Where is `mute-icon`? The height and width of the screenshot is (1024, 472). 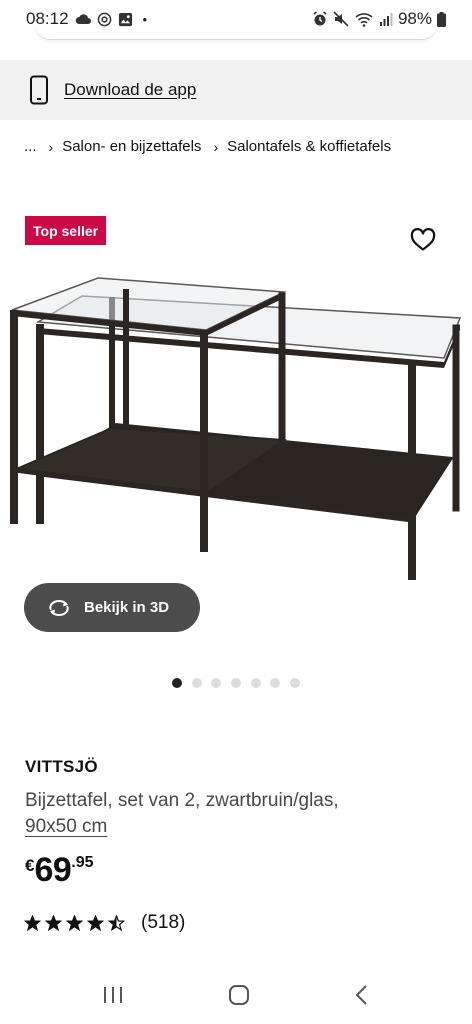 mute-icon is located at coordinates (341, 19).